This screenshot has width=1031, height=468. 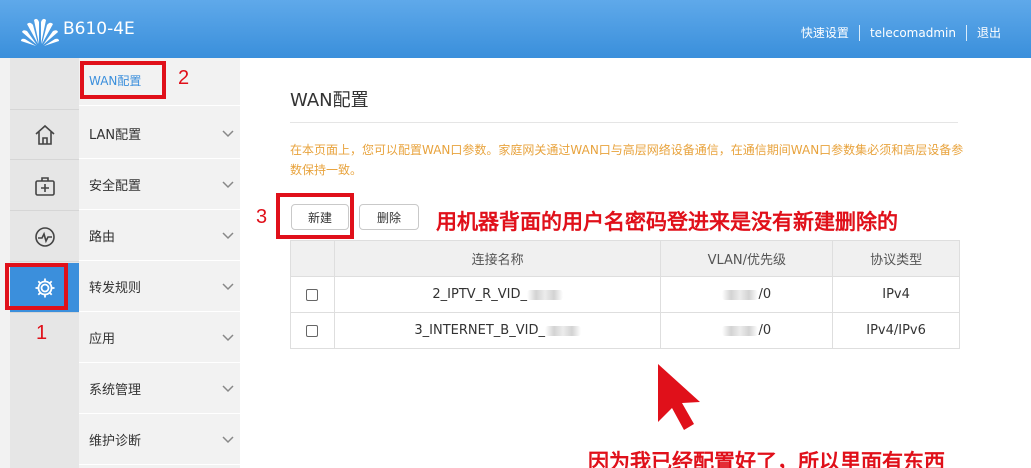 I want to click on submenu-item-label: LAN配置, so click(x=115, y=135).